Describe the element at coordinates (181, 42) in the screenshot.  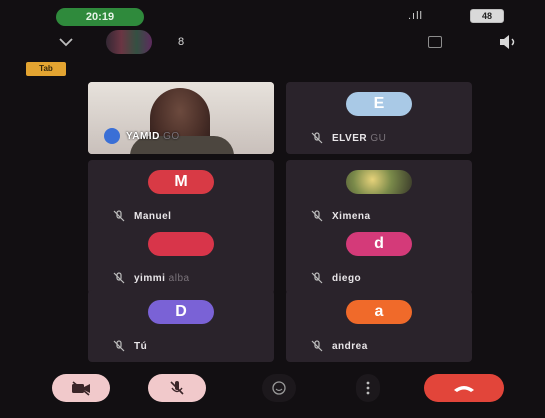
I see `participant-count: 8` at that location.